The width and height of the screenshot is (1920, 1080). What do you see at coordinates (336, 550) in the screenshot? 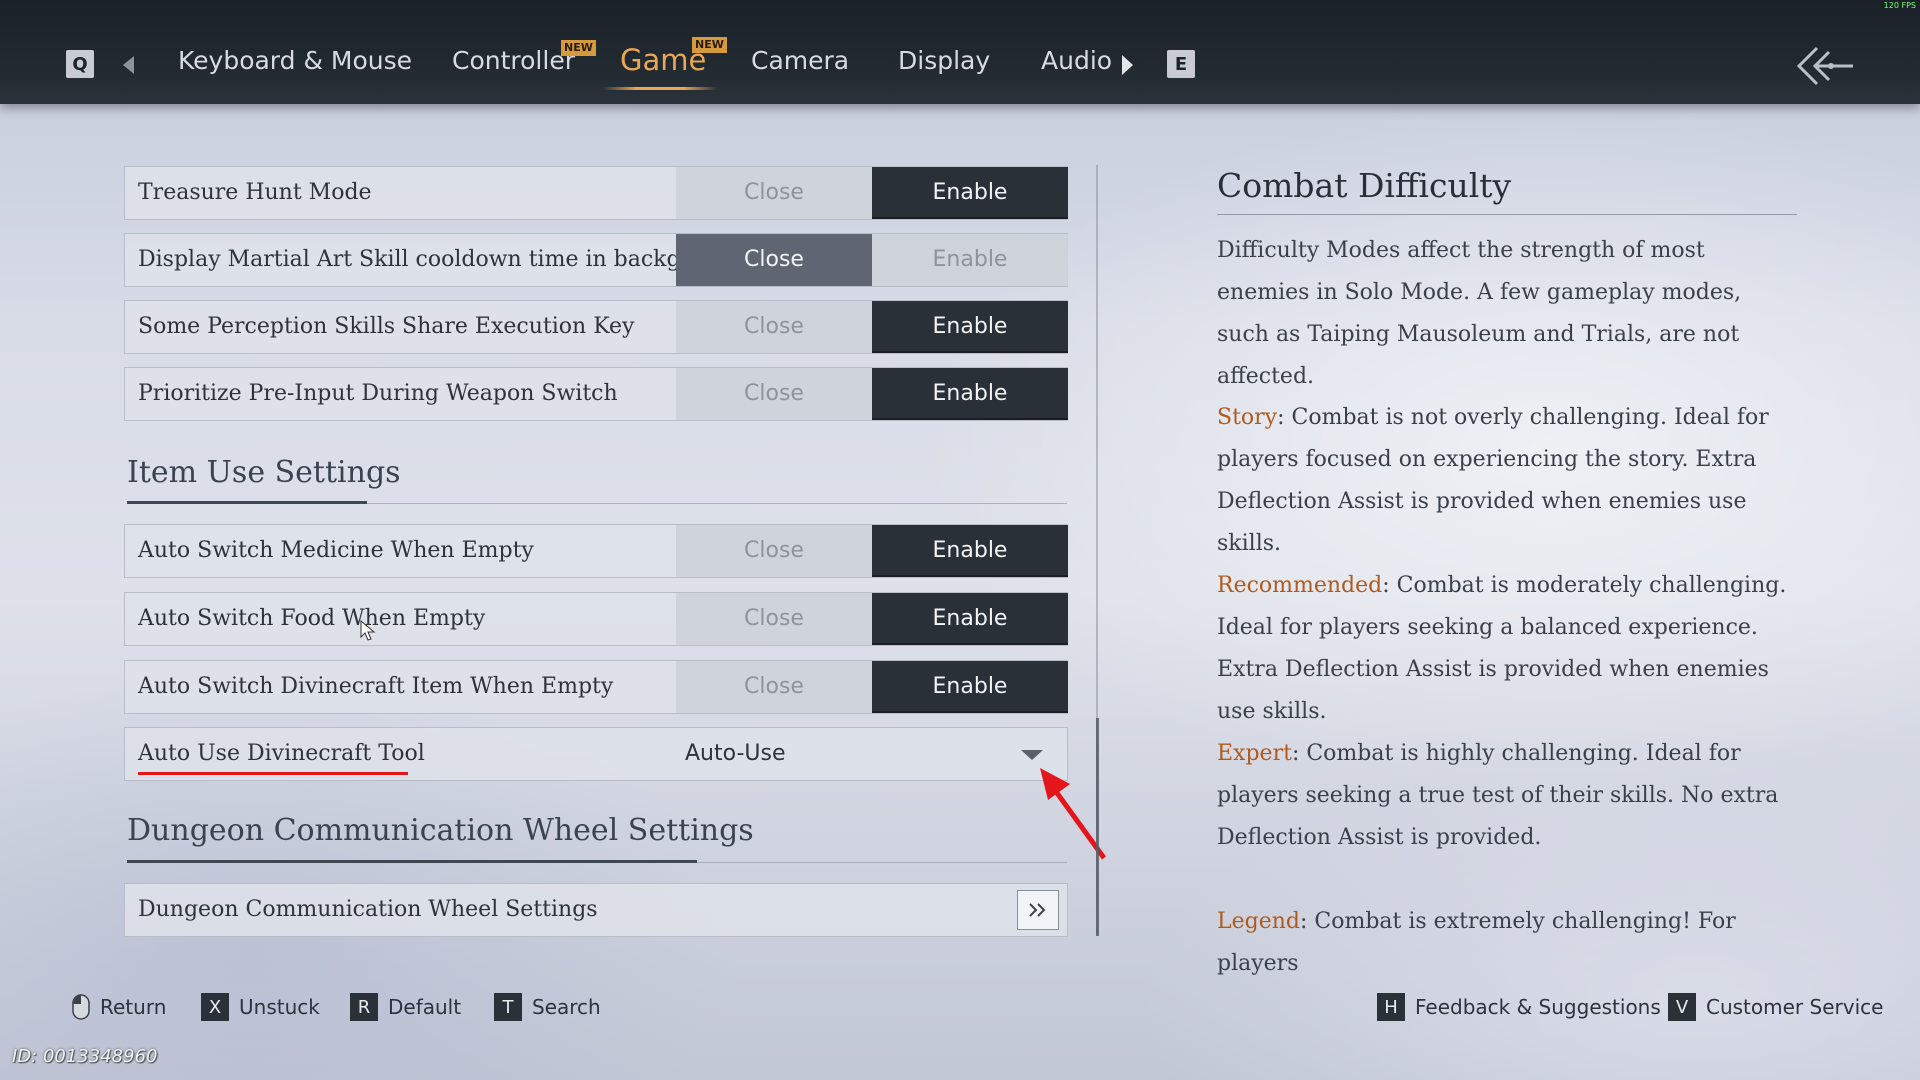
I see `setting-label: Auto Switch Medicine When Empty` at bounding box center [336, 550].